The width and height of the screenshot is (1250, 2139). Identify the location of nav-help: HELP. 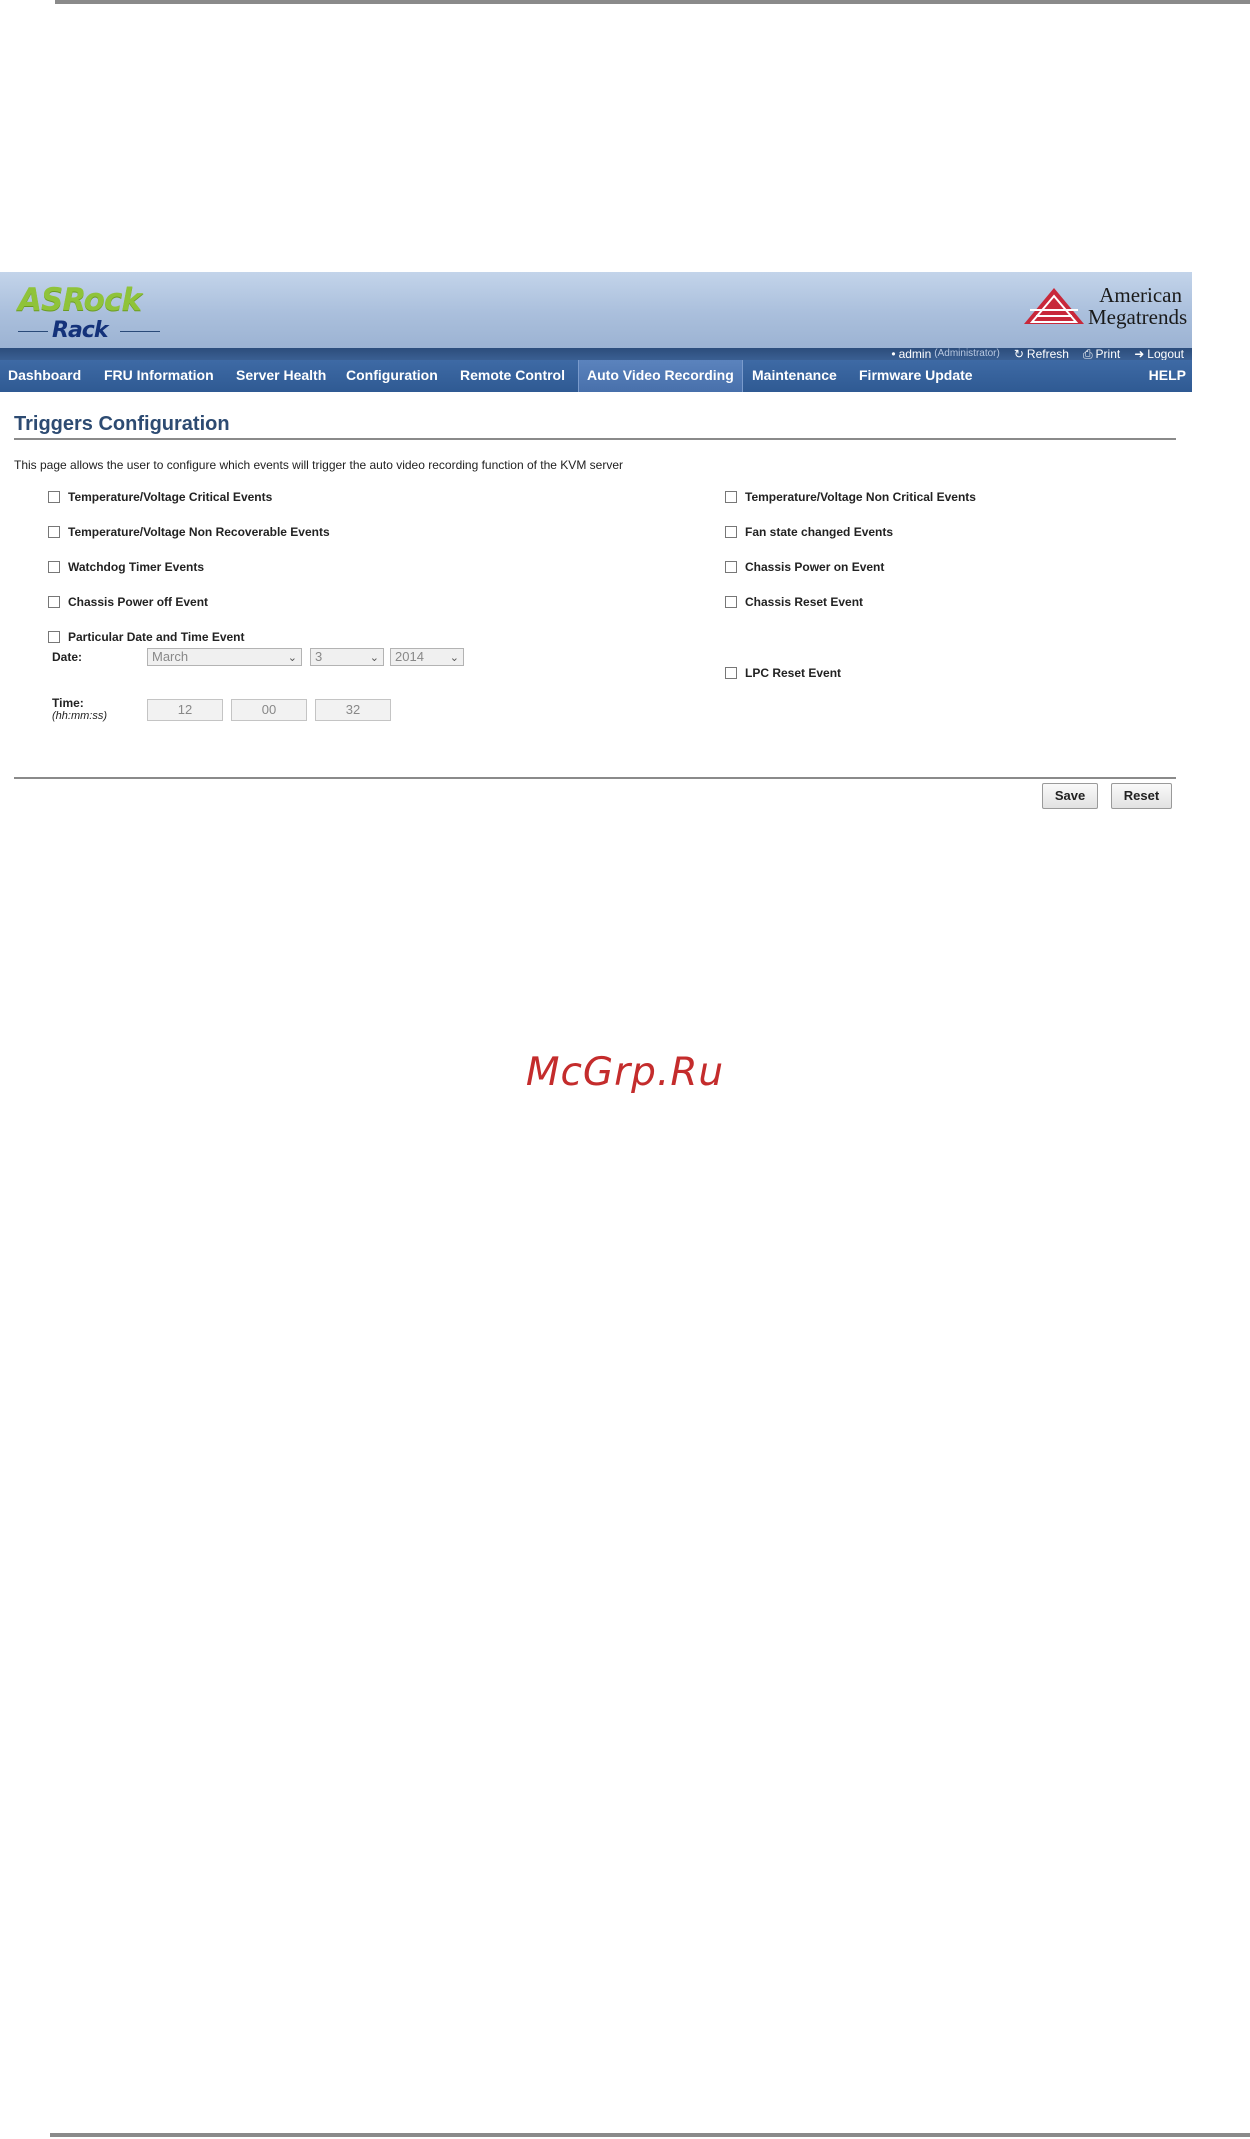
(1167, 376).